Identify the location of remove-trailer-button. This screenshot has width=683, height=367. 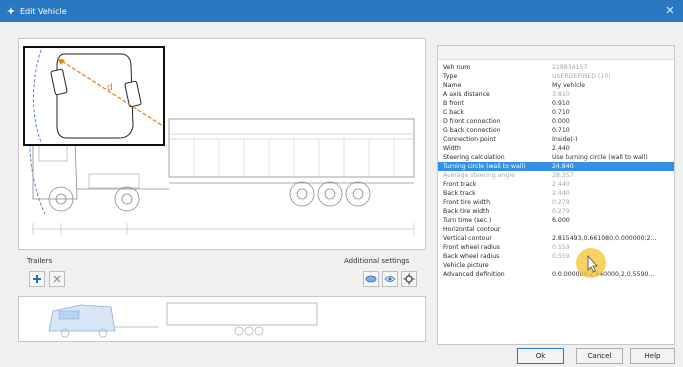
(57, 279).